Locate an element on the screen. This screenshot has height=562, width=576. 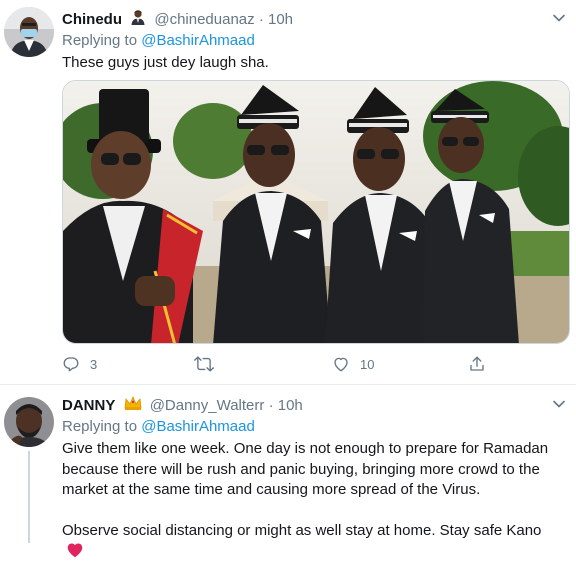
display-name: DANNY is located at coordinates (88, 405).